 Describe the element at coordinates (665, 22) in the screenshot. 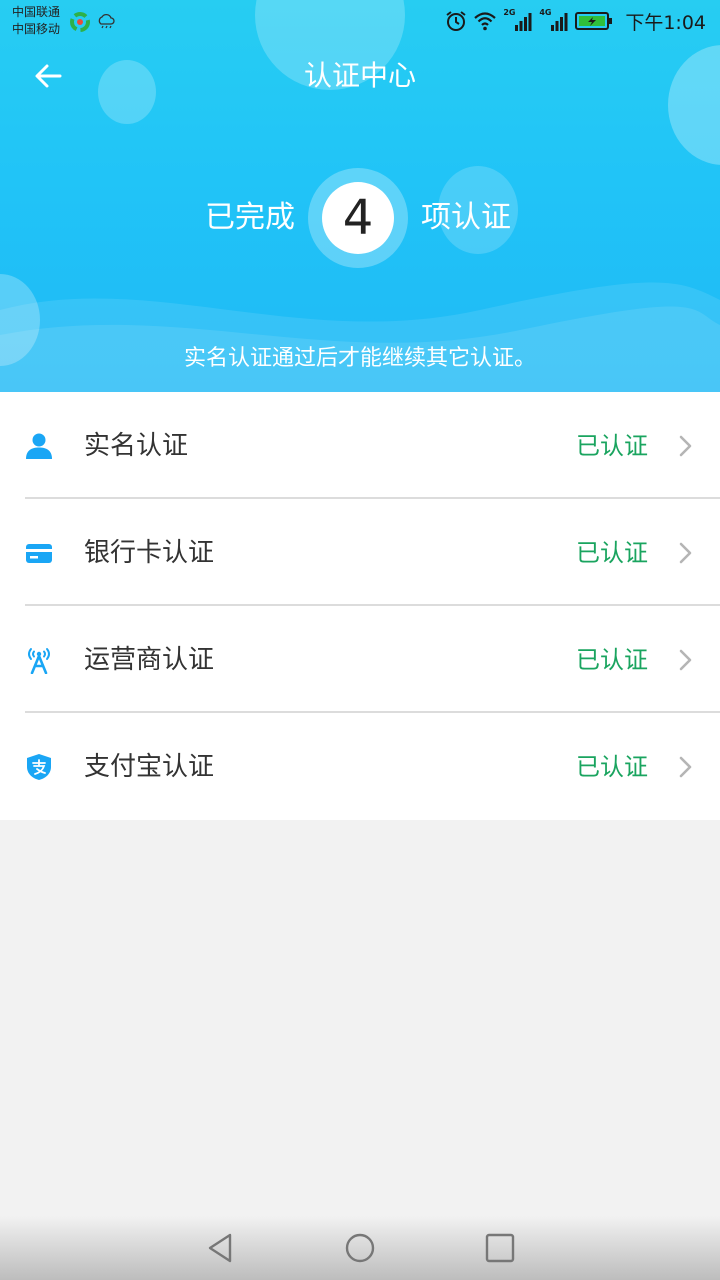

I see `clock-time: 下午1:04` at that location.